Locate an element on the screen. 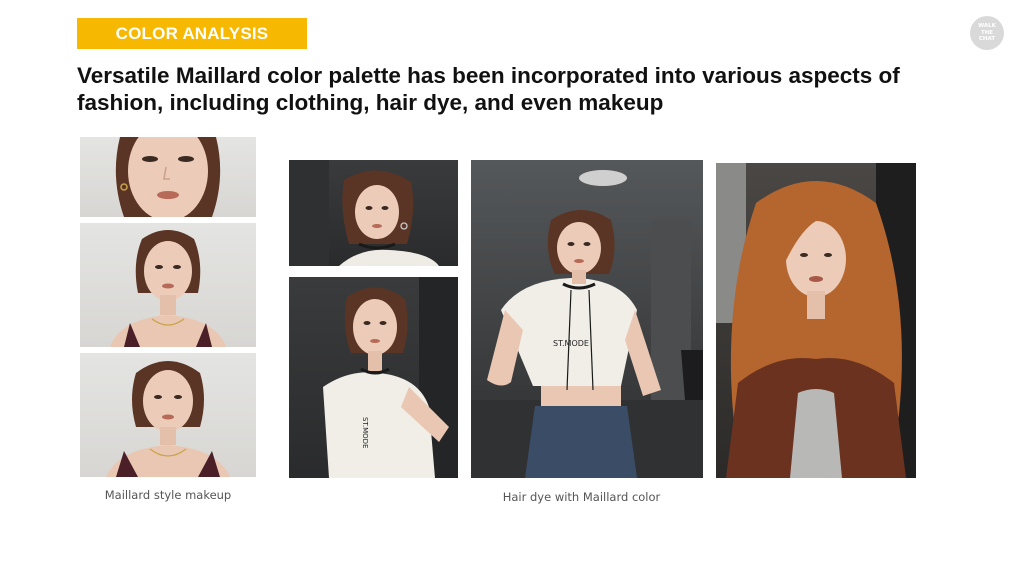 This screenshot has height=574, width=1024. section-tag: COLOR ANALYSIS is located at coordinates (192, 33).